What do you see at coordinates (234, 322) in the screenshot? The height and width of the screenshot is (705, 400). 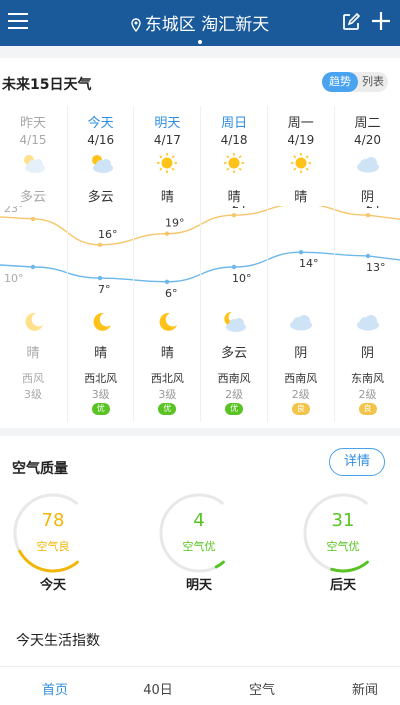 I see `cloud-moon-icon` at bounding box center [234, 322].